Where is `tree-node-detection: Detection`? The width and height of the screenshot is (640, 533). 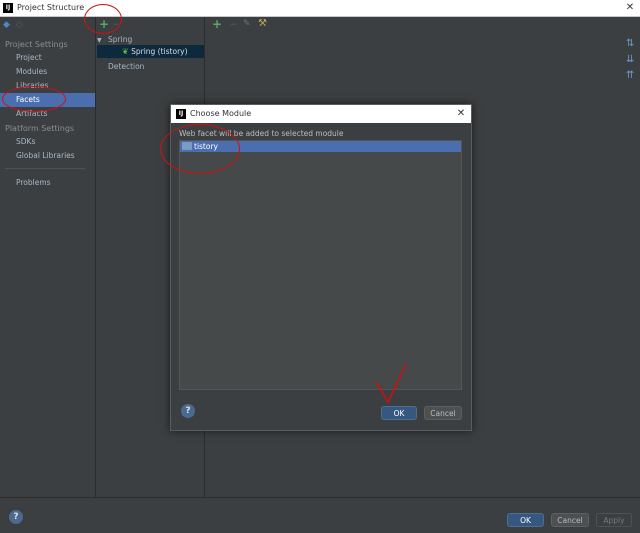
tree-node-detection: Detection is located at coordinates (126, 66).